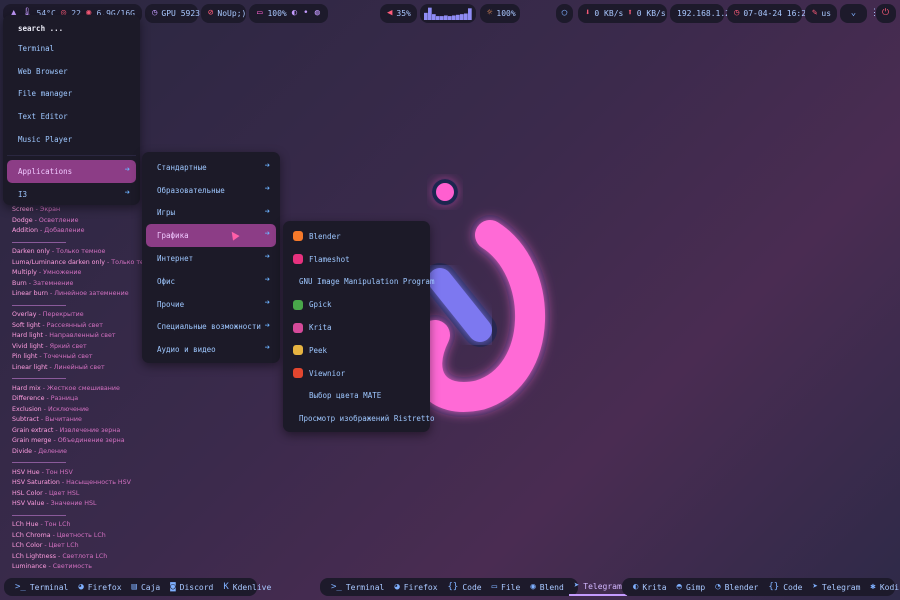 Image resolution: width=900 pixels, height=600 pixels. I want to click on app-item: Flameshot, so click(356, 259).